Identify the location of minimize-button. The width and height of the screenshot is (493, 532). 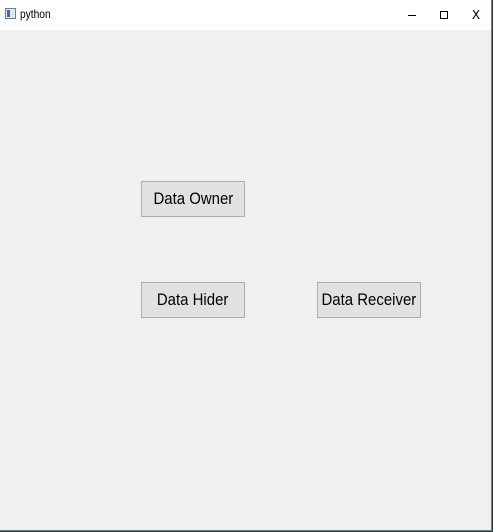
(412, 15).